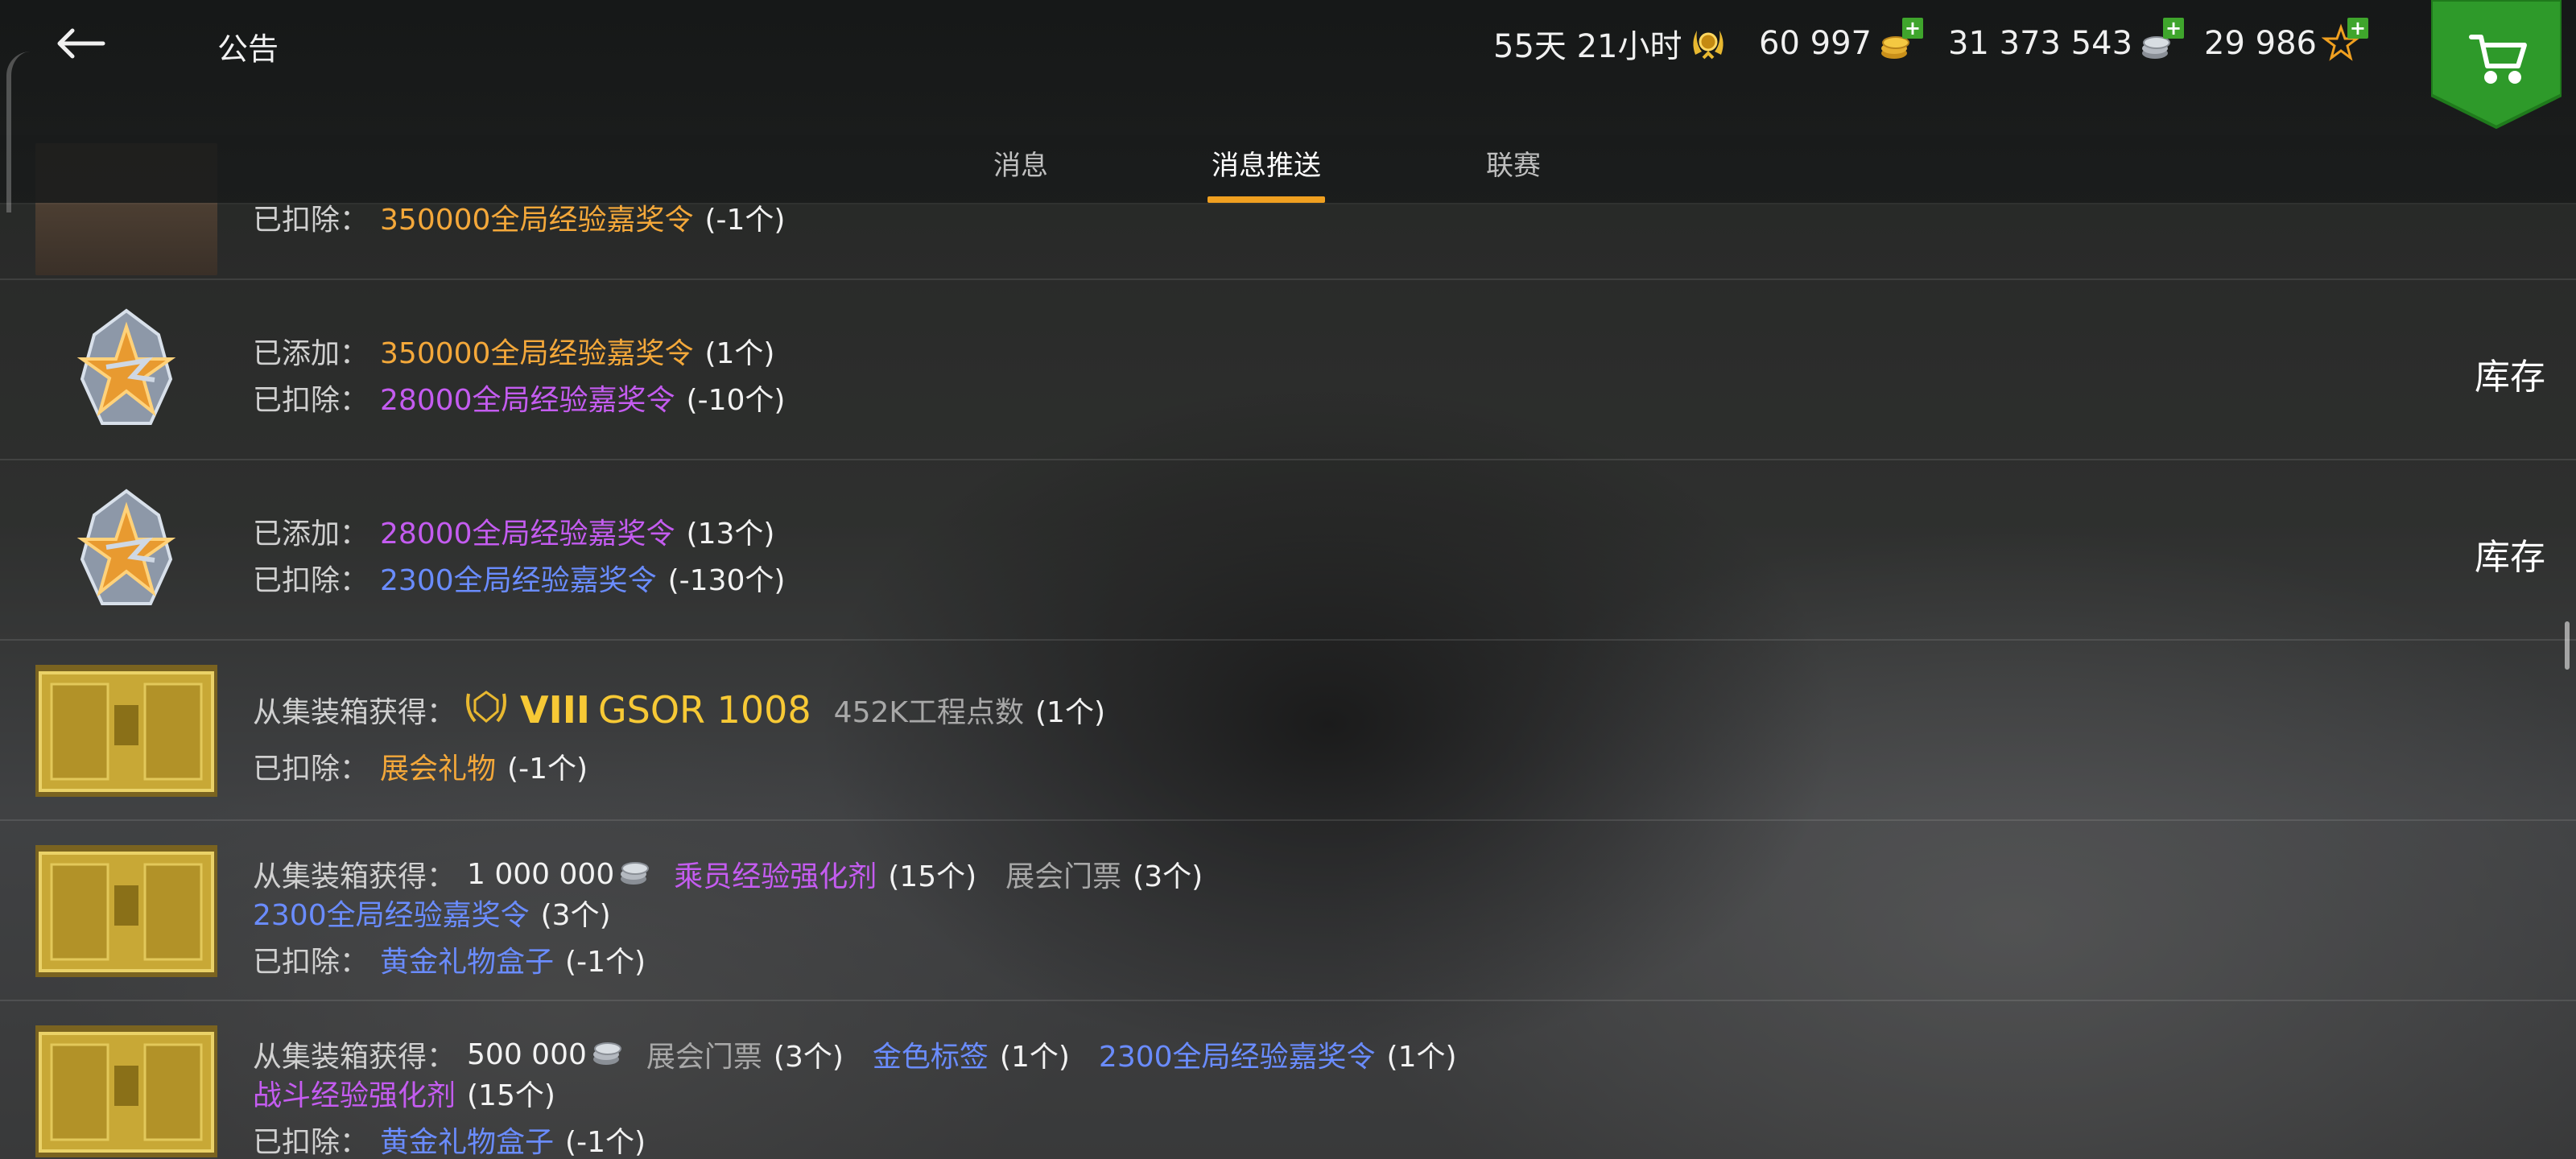  Describe the element at coordinates (404, 1095) in the screenshot. I see `item-line: 战斗经验强化剂 (15个)` at that location.